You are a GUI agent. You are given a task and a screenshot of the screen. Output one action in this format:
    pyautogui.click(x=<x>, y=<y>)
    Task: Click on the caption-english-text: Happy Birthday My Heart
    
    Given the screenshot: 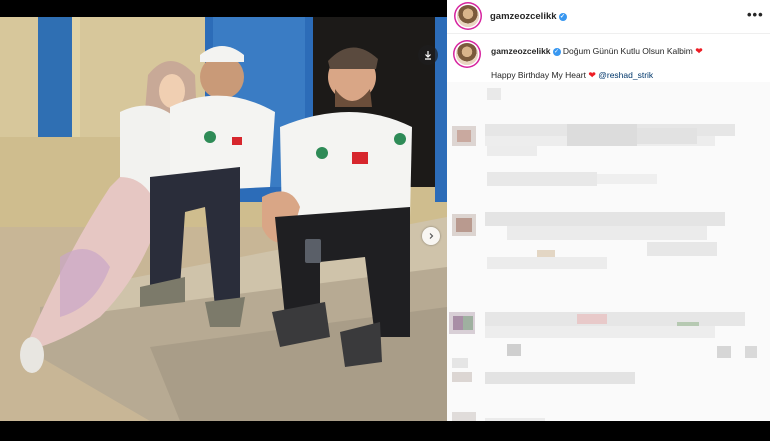 What is the action you would take?
    pyautogui.click(x=538, y=75)
    